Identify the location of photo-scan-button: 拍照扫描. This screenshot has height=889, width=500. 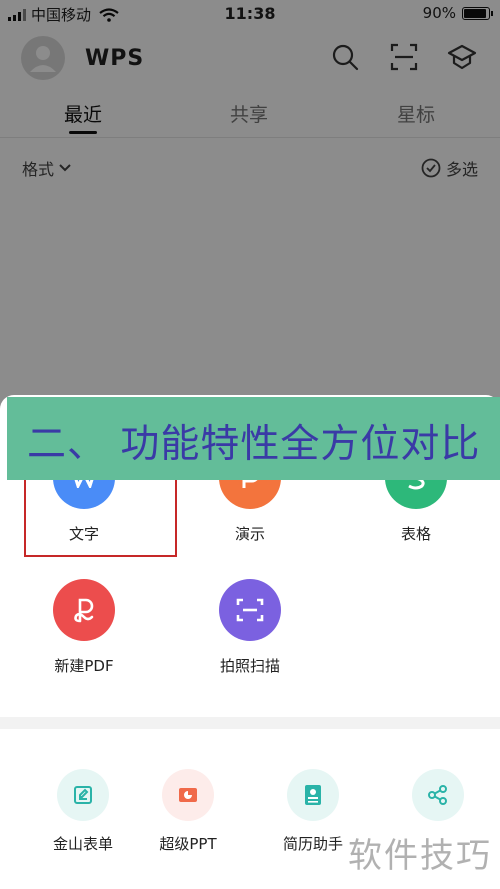
(250, 627).